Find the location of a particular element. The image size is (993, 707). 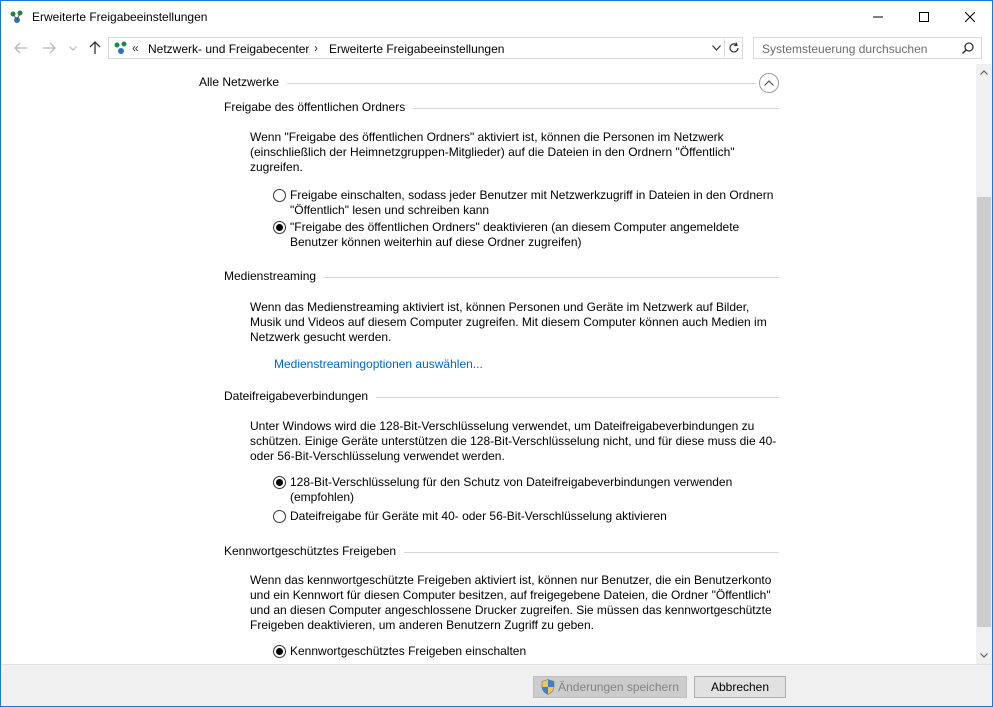

arrow-left-icon is located at coordinates (20, 48).